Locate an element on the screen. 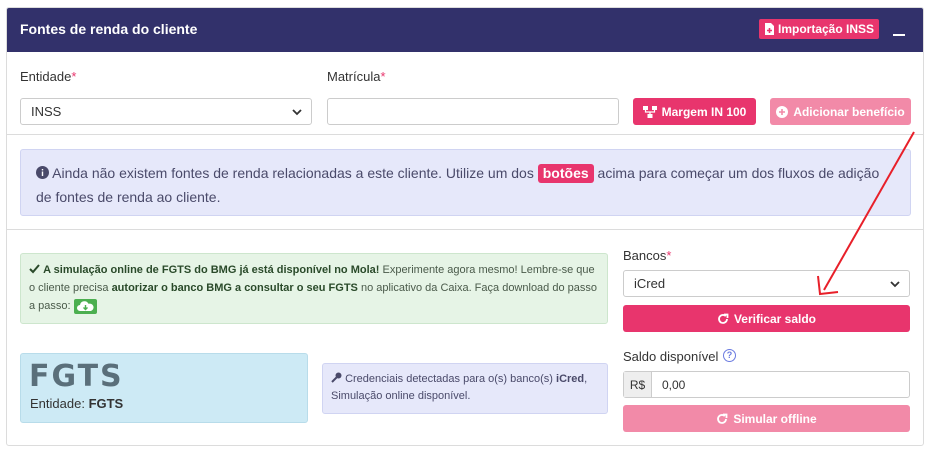 Image resolution: width=928 pixels, height=452 pixels. saldo-input-group: R$ 0,00 is located at coordinates (766, 384).